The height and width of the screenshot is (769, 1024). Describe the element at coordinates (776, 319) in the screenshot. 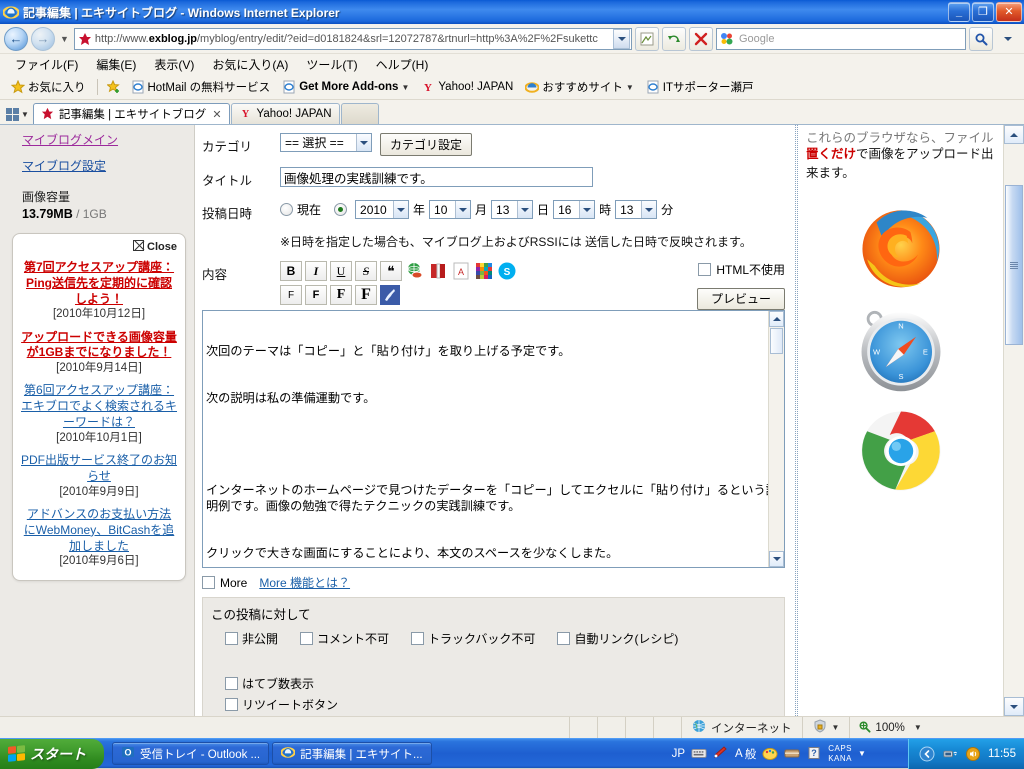

I see `scroll-up-arrow-icon` at that location.